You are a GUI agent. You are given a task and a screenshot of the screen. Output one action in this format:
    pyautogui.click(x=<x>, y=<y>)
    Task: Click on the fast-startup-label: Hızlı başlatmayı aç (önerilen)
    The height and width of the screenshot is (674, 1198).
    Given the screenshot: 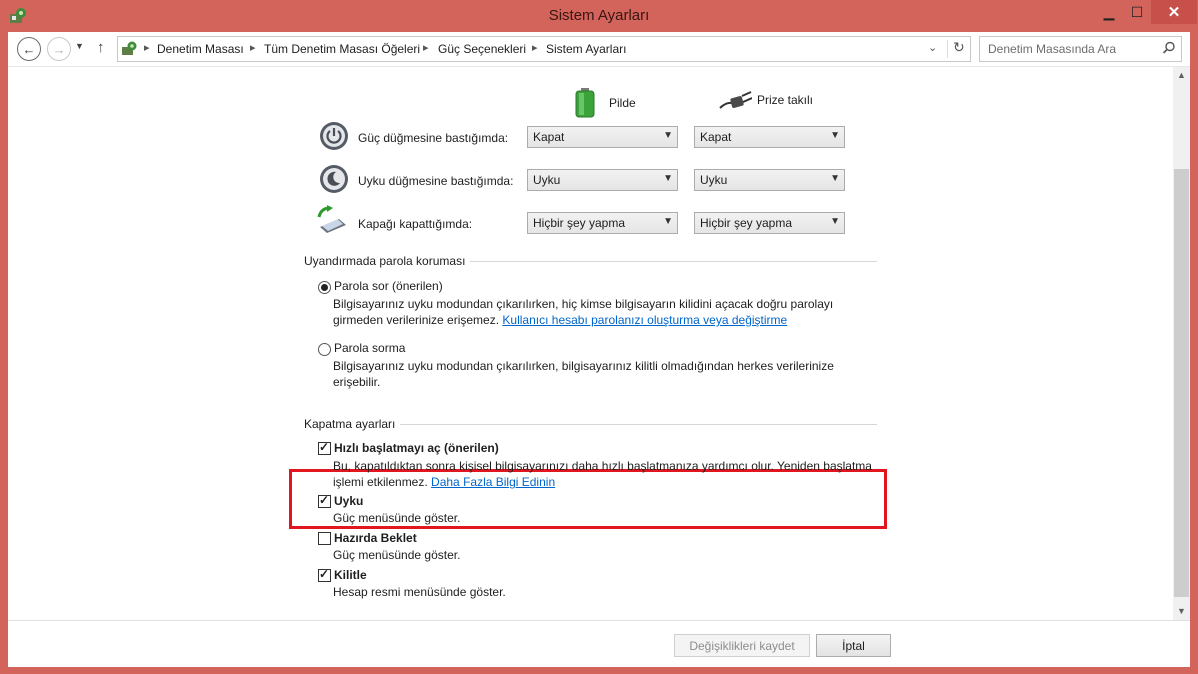 What is the action you would take?
    pyautogui.click(x=416, y=448)
    